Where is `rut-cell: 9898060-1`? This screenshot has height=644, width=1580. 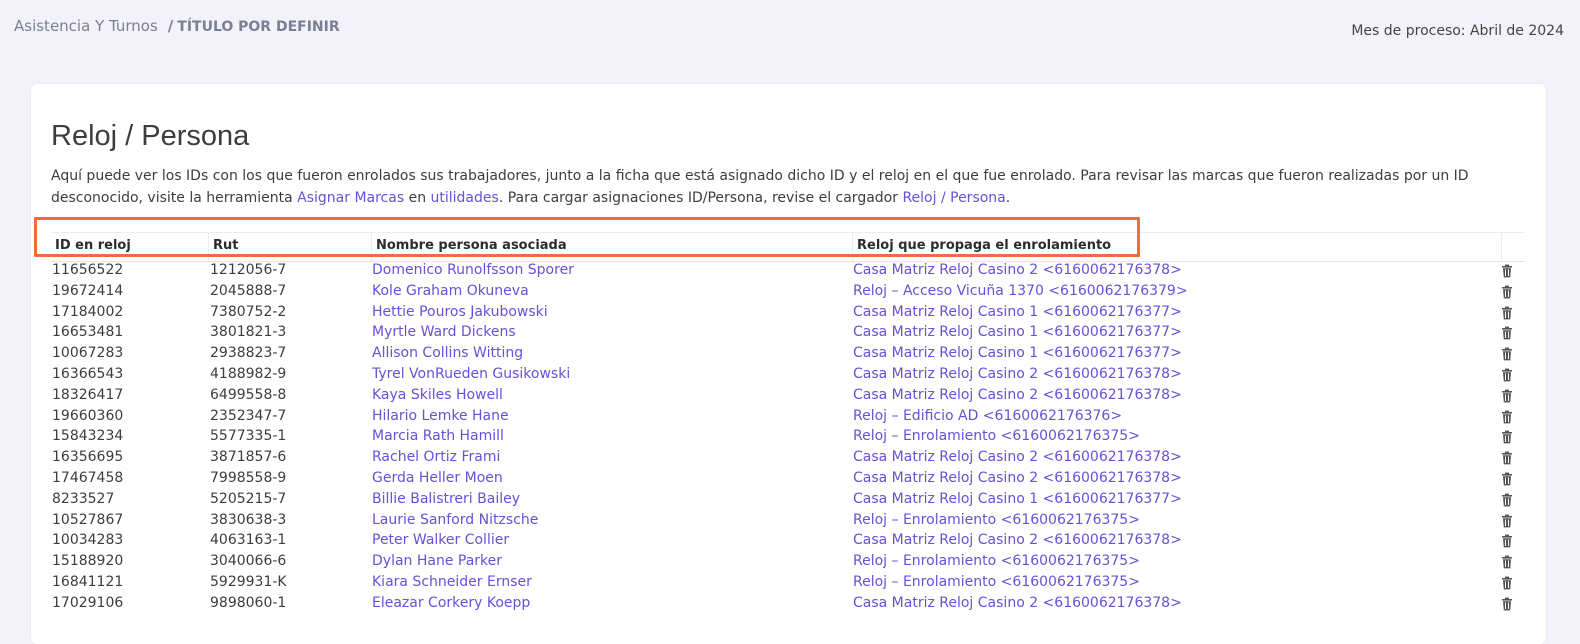
rut-cell: 9898060-1 is located at coordinates (248, 602).